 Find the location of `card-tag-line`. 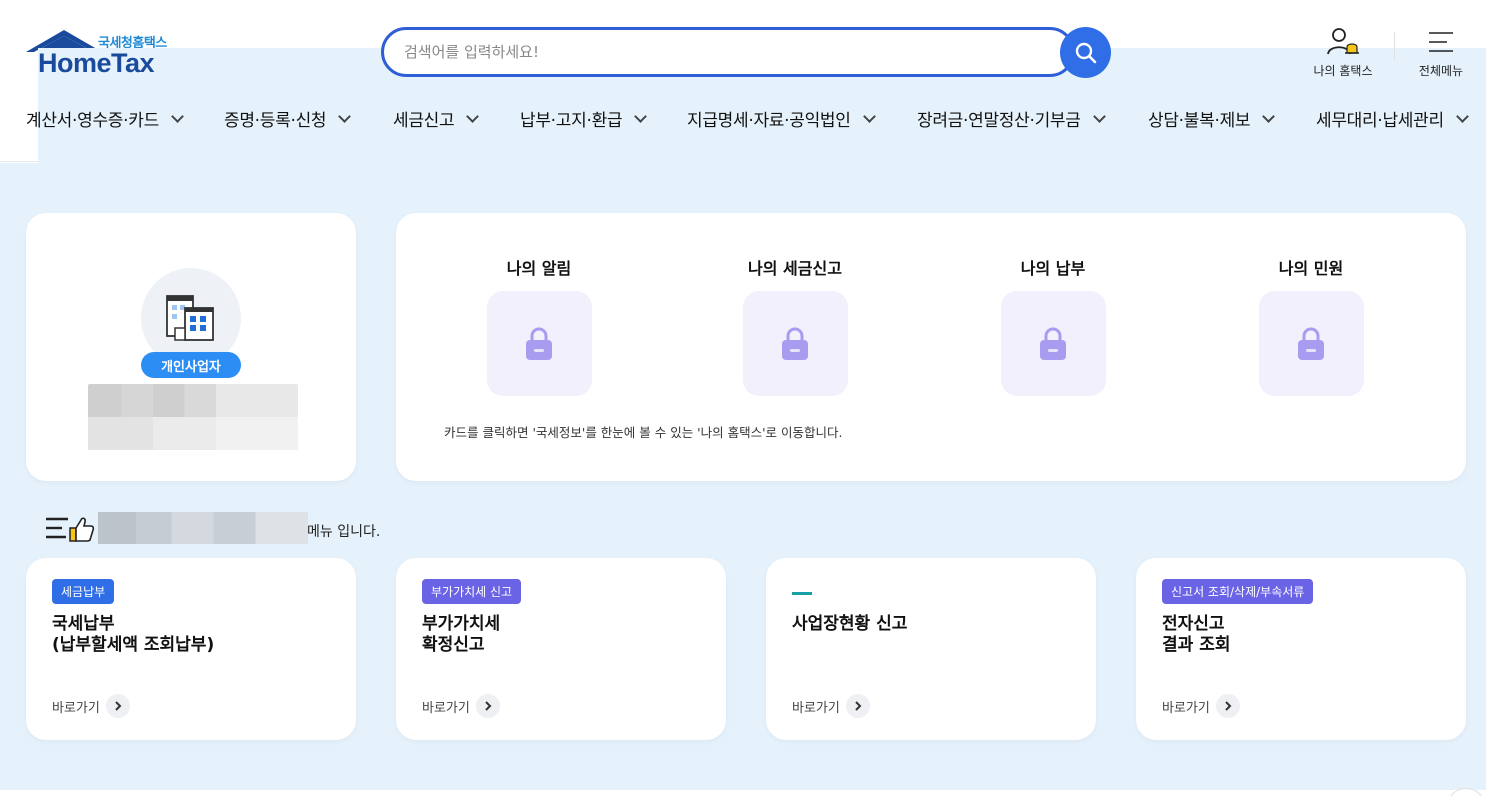

card-tag-line is located at coordinates (802, 593).